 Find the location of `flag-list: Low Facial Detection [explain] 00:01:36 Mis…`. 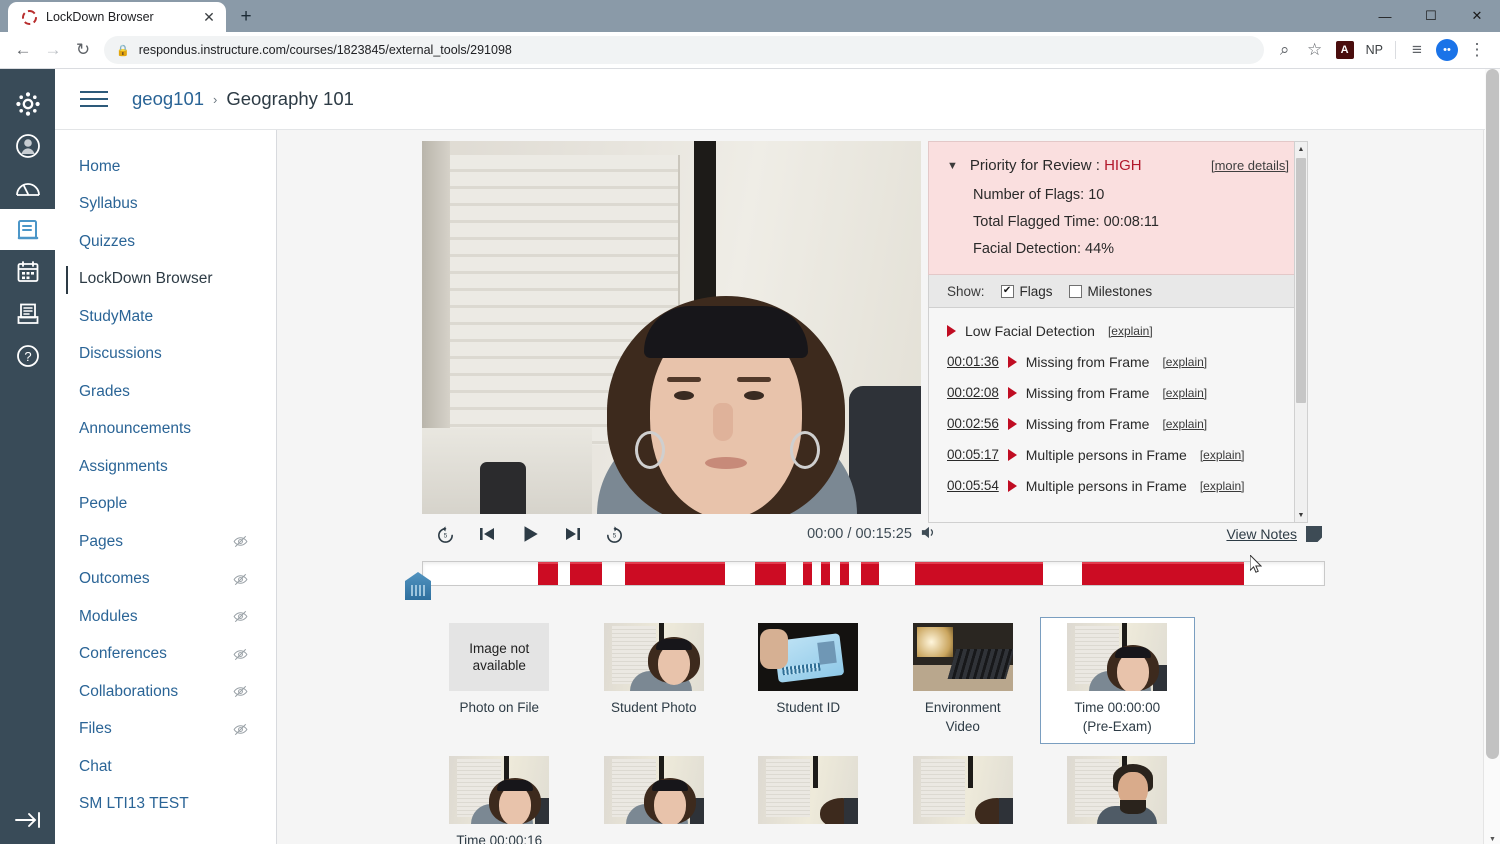

flag-list: Low Facial Detection [explain] 00:01:36 Mis… is located at coordinates (1118, 415).